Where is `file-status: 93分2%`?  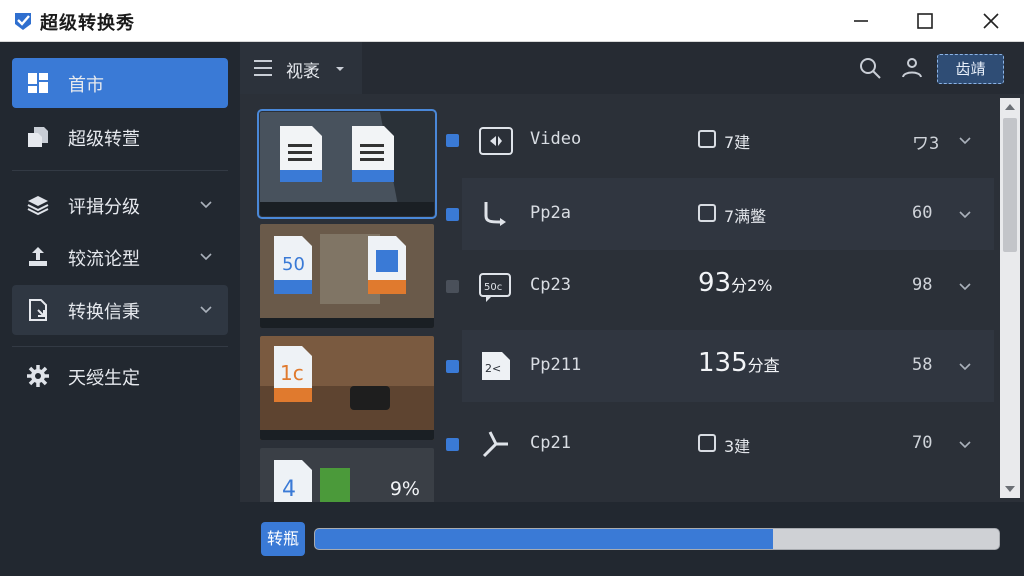
file-status: 93分2% is located at coordinates (735, 283).